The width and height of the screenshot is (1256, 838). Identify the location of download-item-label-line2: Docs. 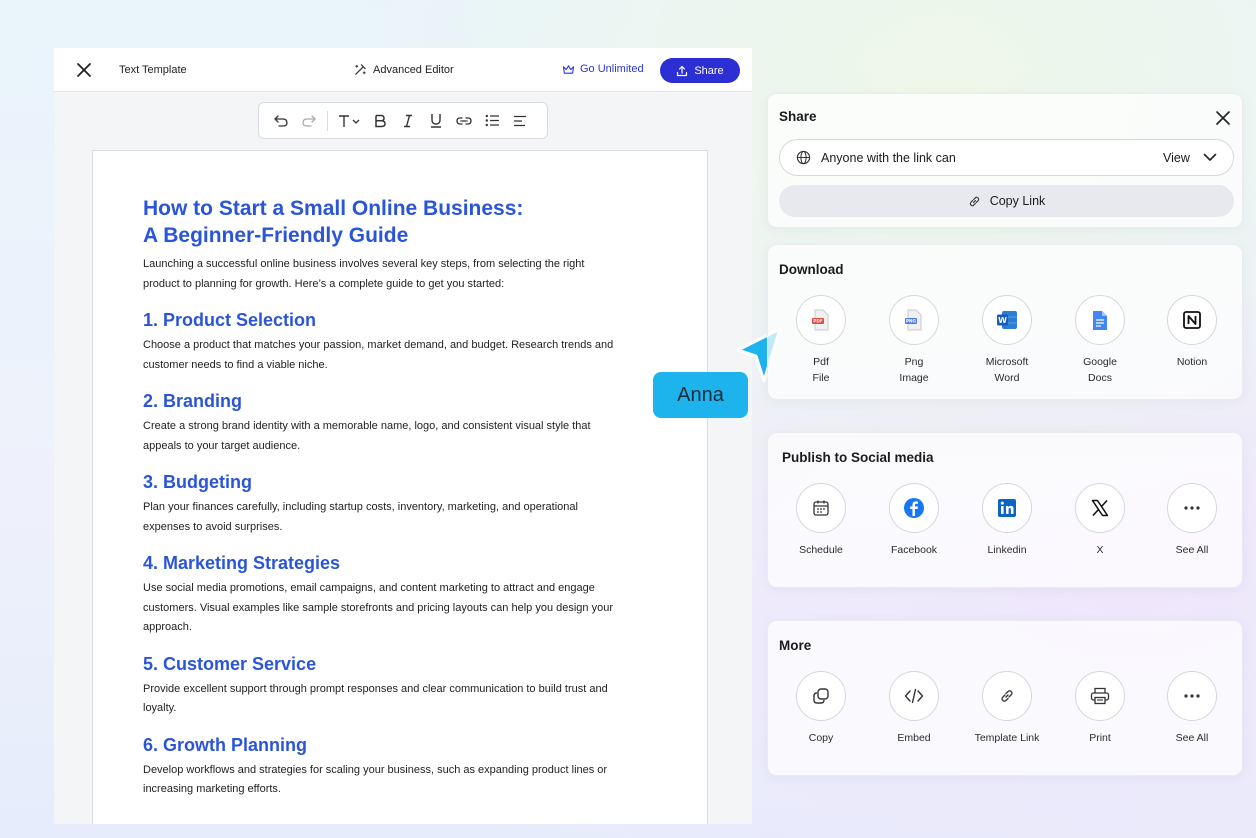
(1100, 378).